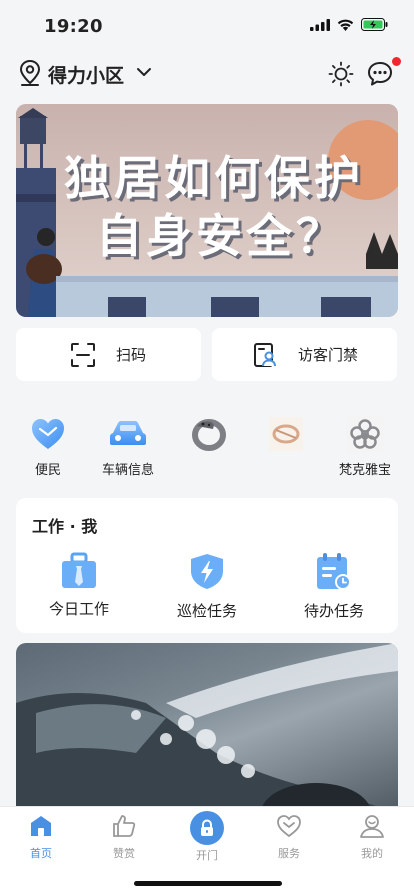 The image size is (414, 896). Describe the element at coordinates (65, 526) in the screenshot. I see `work-card-title: 工作 · 我` at that location.